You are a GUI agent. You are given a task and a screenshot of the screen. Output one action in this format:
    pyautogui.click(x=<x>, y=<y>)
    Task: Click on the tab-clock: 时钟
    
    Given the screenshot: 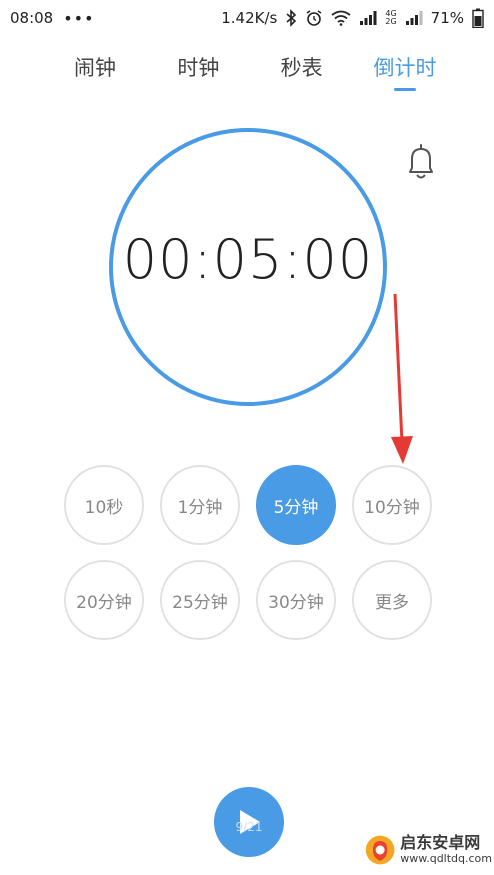 What is the action you would take?
    pyautogui.click(x=198, y=72)
    